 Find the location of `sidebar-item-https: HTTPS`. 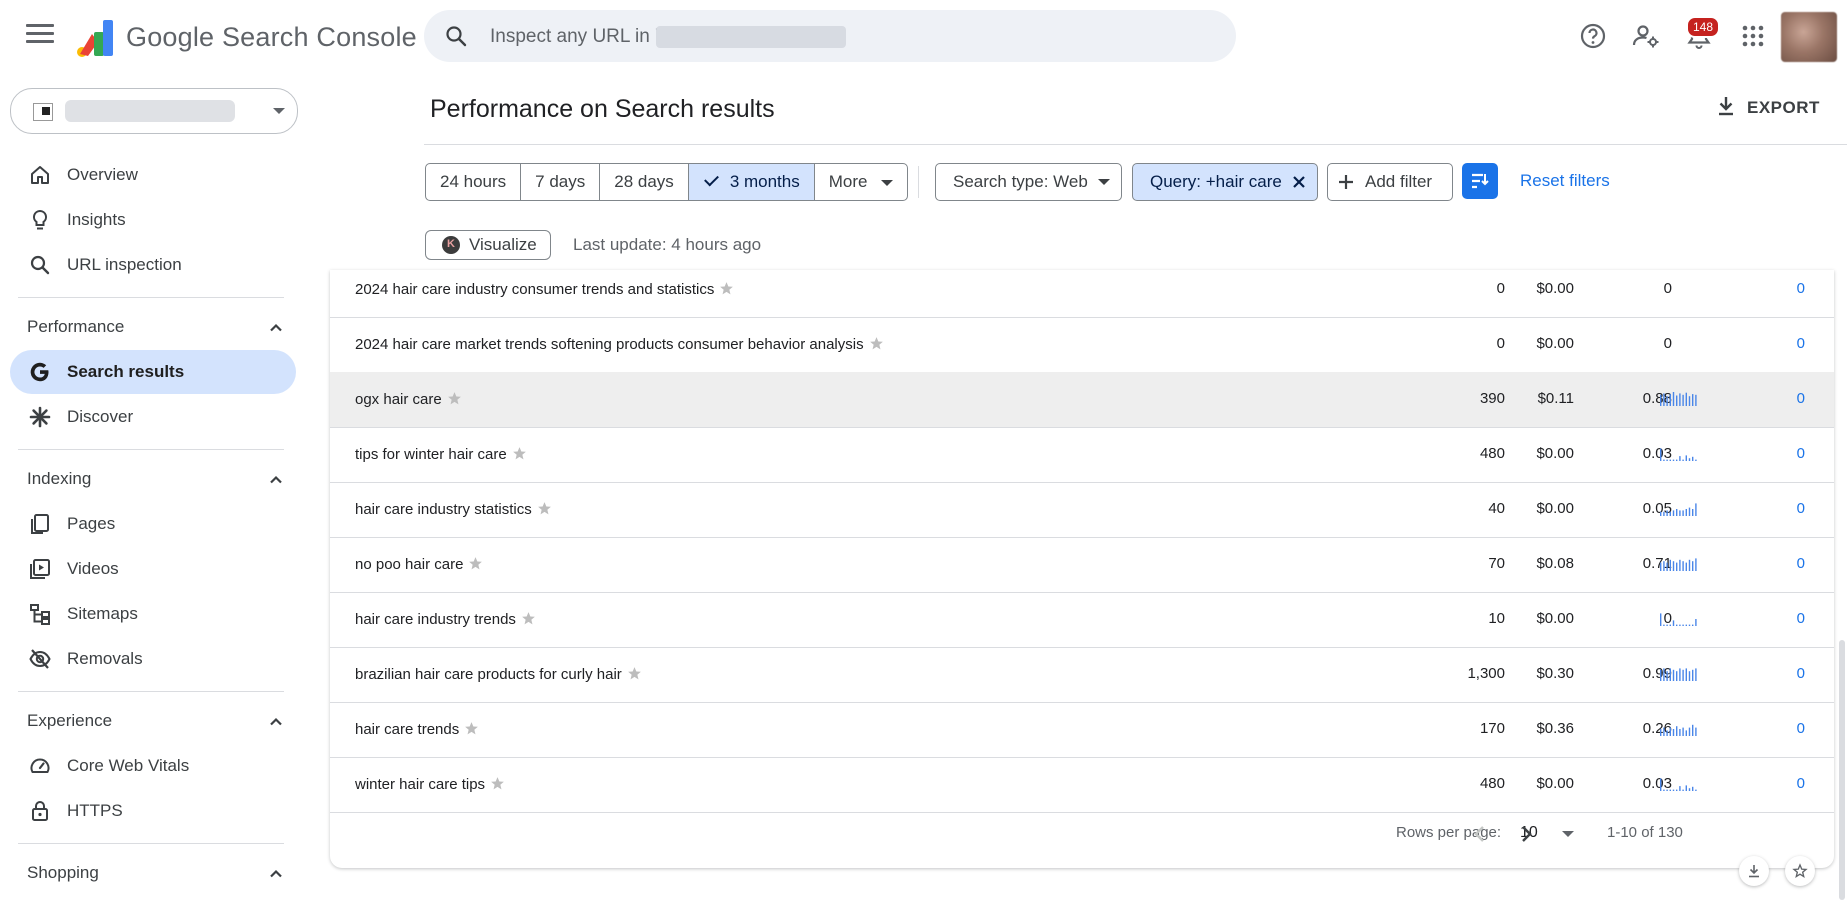

sidebar-item-https: HTTPS is located at coordinates (153, 811).